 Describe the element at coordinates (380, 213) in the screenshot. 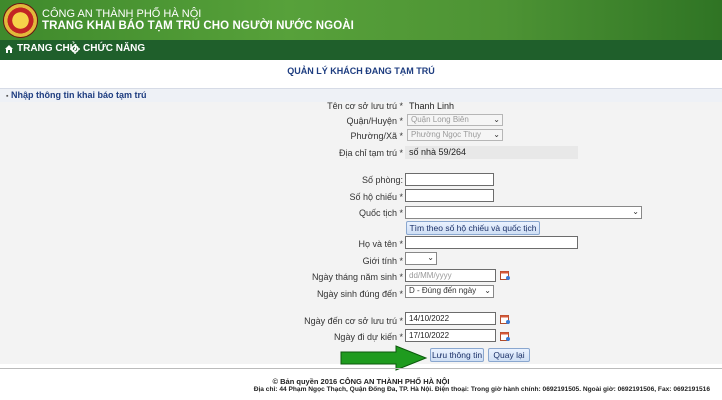

I see `nationality-label: Quốc tịch *` at that location.